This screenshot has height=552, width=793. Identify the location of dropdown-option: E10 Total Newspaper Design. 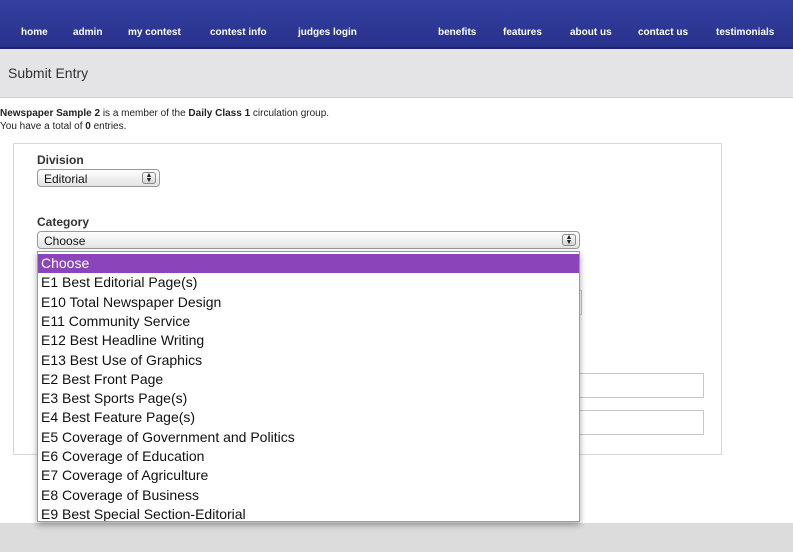
(308, 302).